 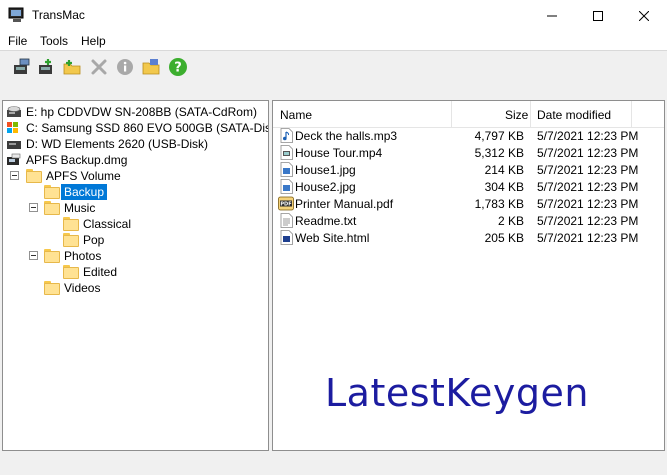 I want to click on help-icon: ?, so click(x=178, y=67).